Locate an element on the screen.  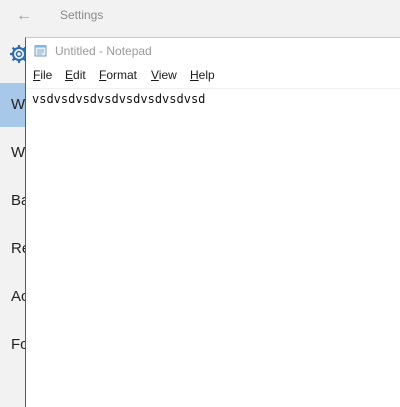
menu-format: Format is located at coordinates (118, 75).